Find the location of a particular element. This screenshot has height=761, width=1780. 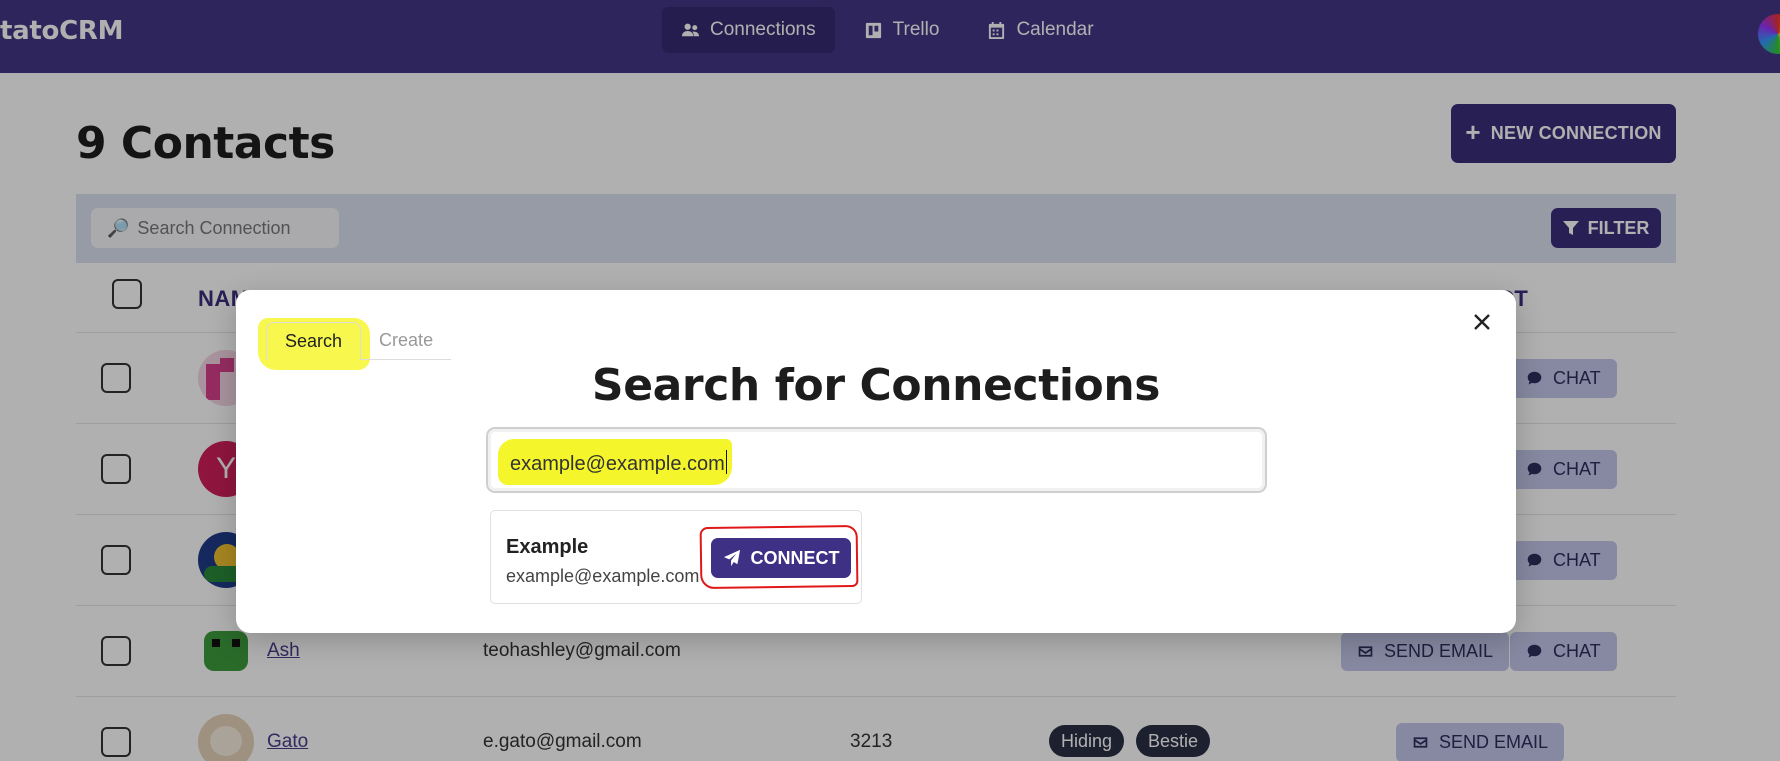

close-modal-button is located at coordinates (1482, 322).